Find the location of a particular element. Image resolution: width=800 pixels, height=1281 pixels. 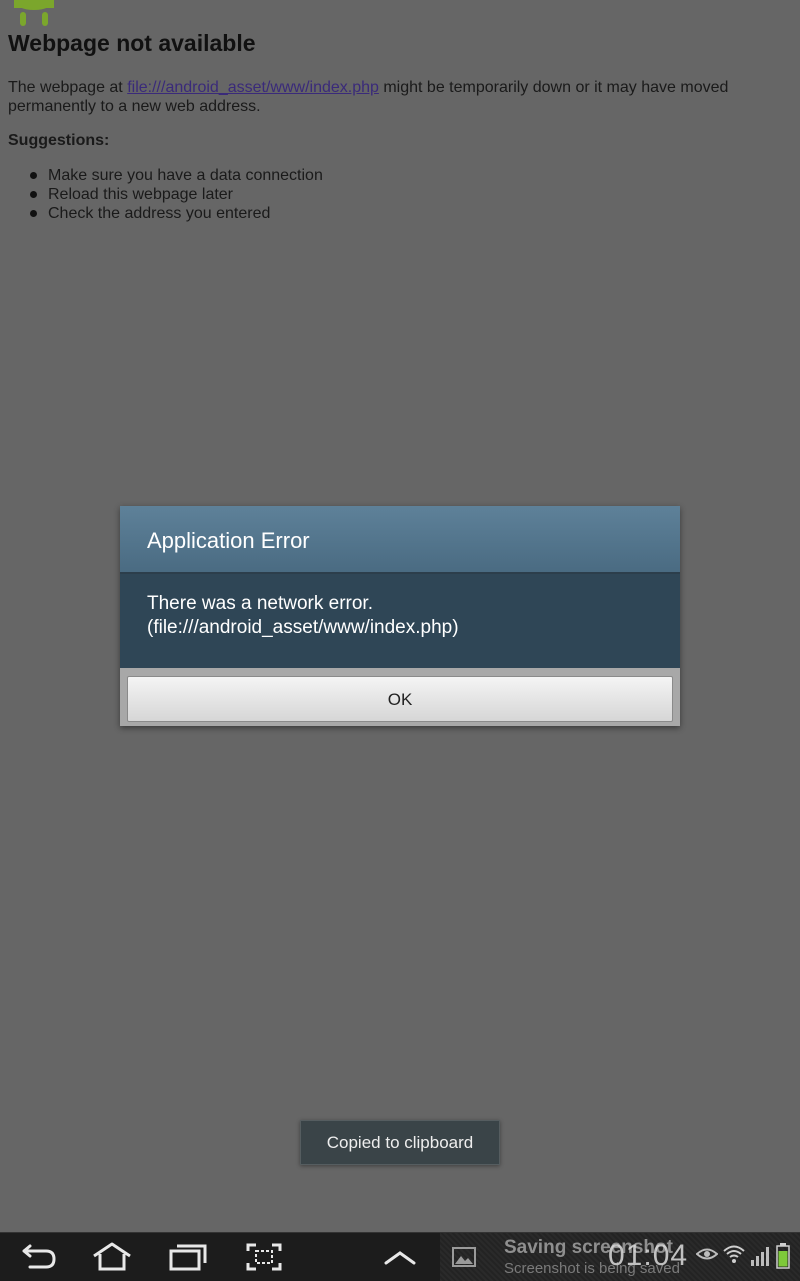

signal-icon is located at coordinates (760, 1256).